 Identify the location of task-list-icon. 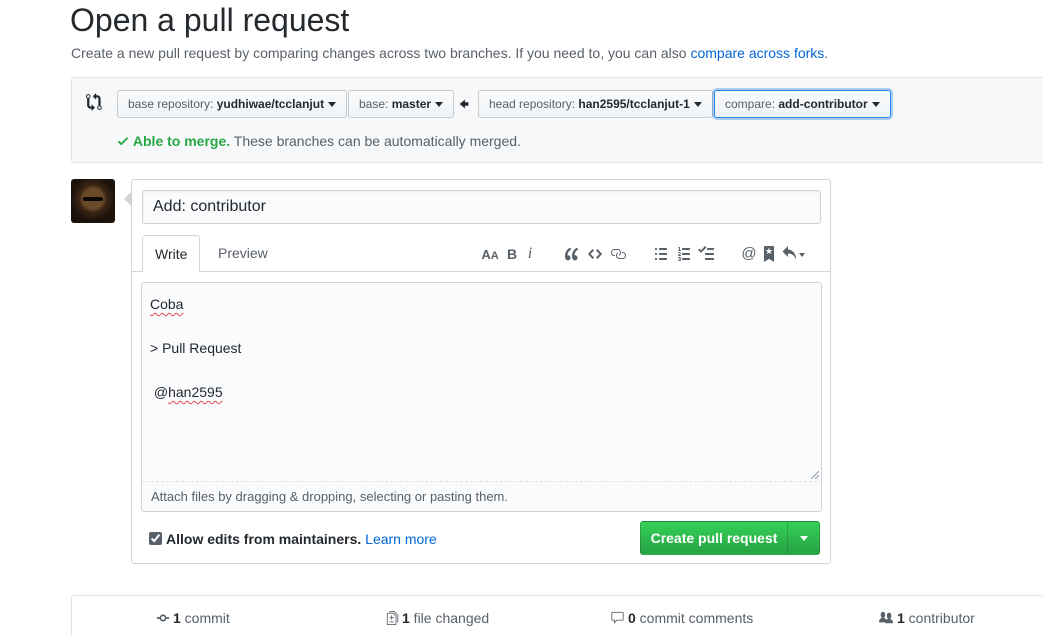
(706, 254).